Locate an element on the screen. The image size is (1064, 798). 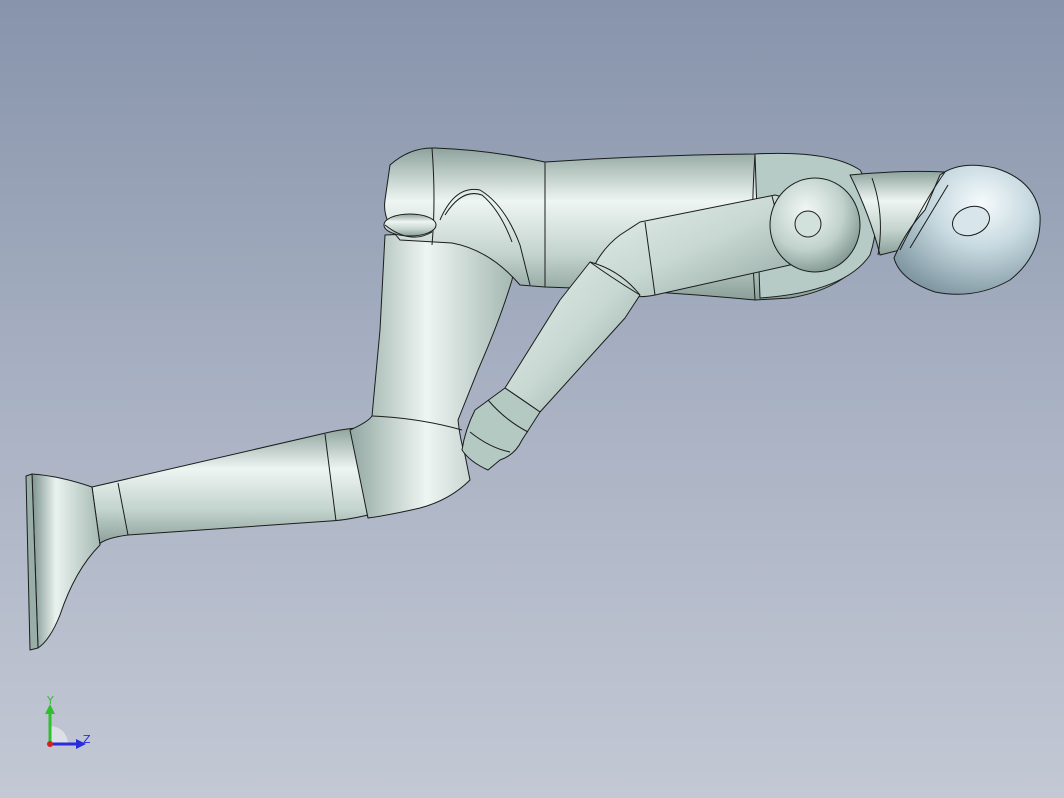
foot is located at coordinates (63, 562).